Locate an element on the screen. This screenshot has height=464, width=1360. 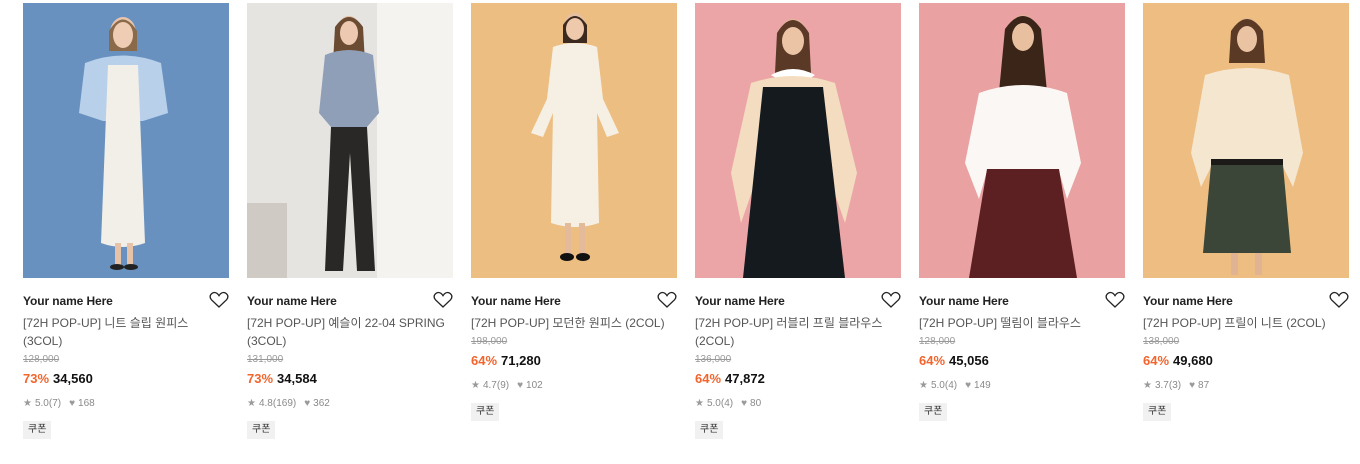
product-title: [72H POP-UP] 프릴이 니트 (2COL) is located at coordinates (1246, 323).